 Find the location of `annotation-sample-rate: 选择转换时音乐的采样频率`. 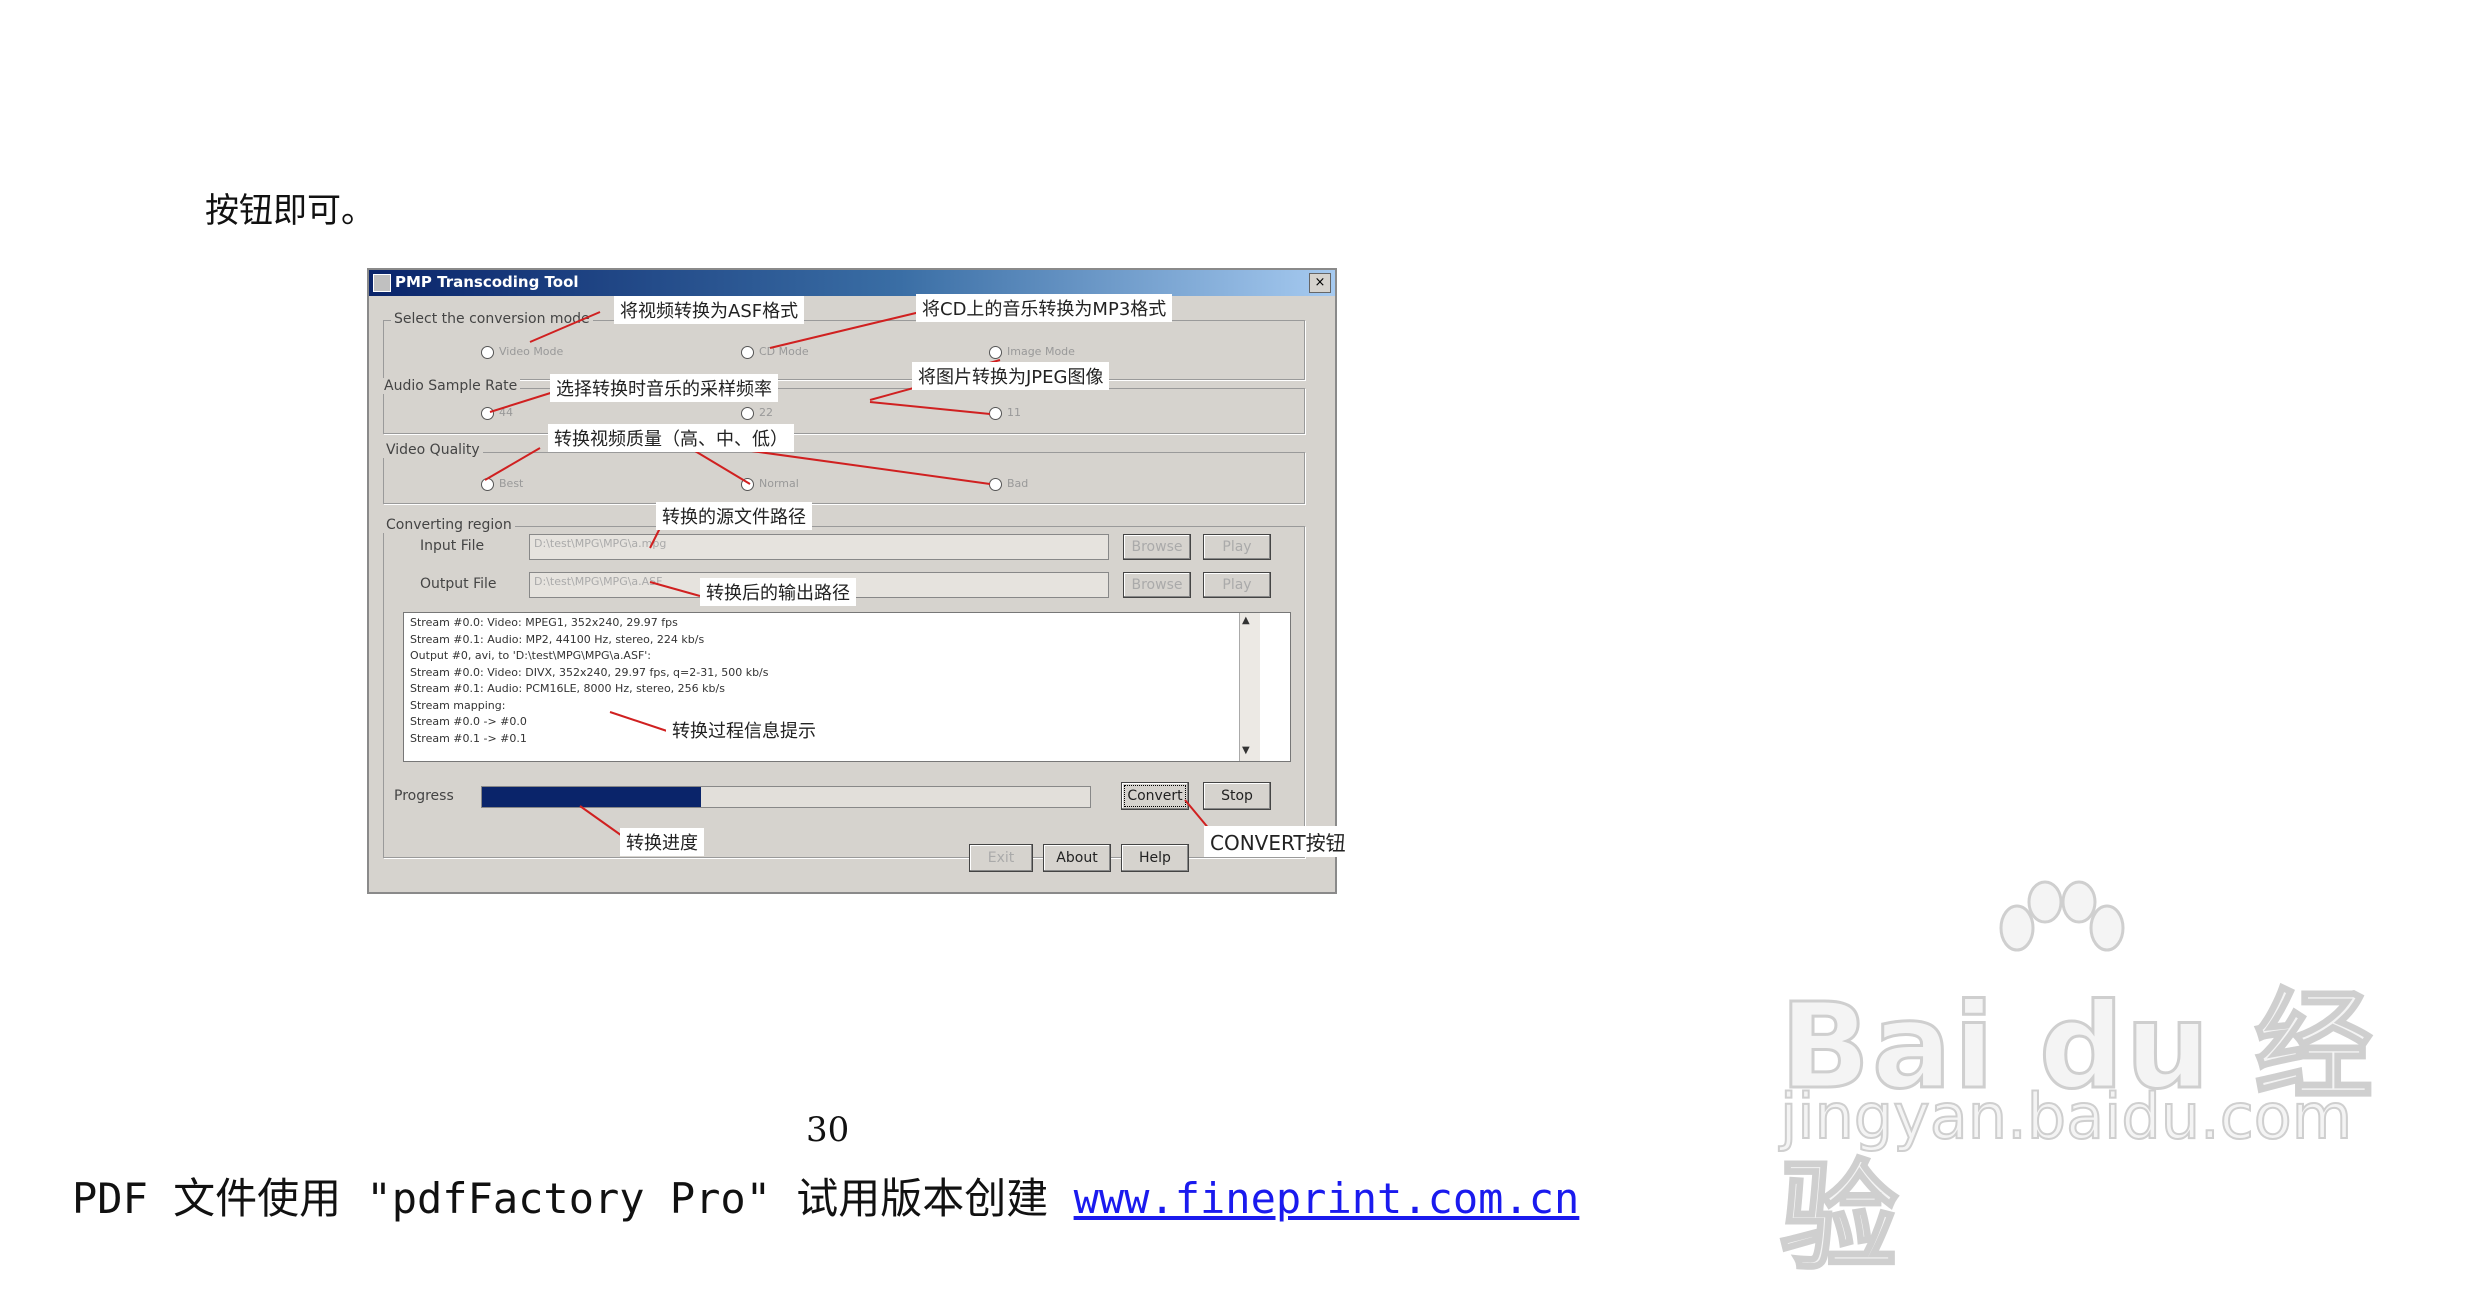

annotation-sample-rate: 选择转换时音乐的采样频率 is located at coordinates (664, 388).